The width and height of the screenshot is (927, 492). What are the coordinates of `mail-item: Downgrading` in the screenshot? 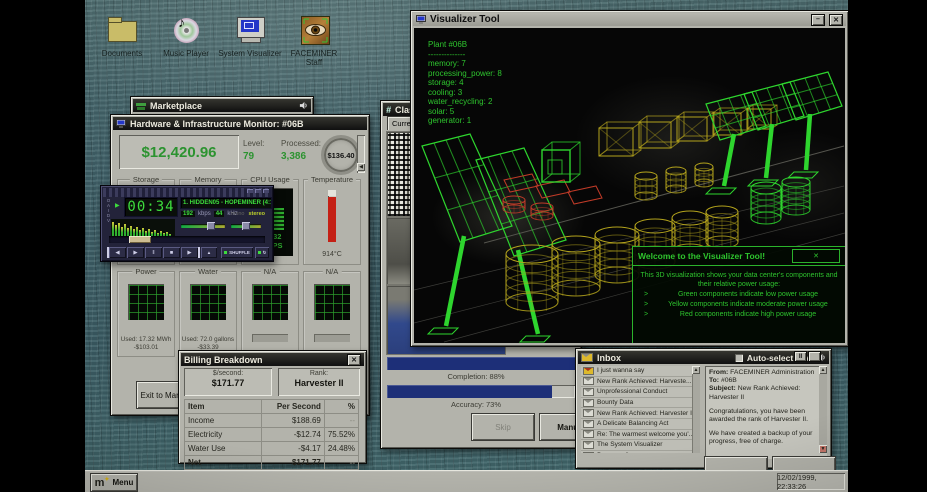 It's located at (640, 451).